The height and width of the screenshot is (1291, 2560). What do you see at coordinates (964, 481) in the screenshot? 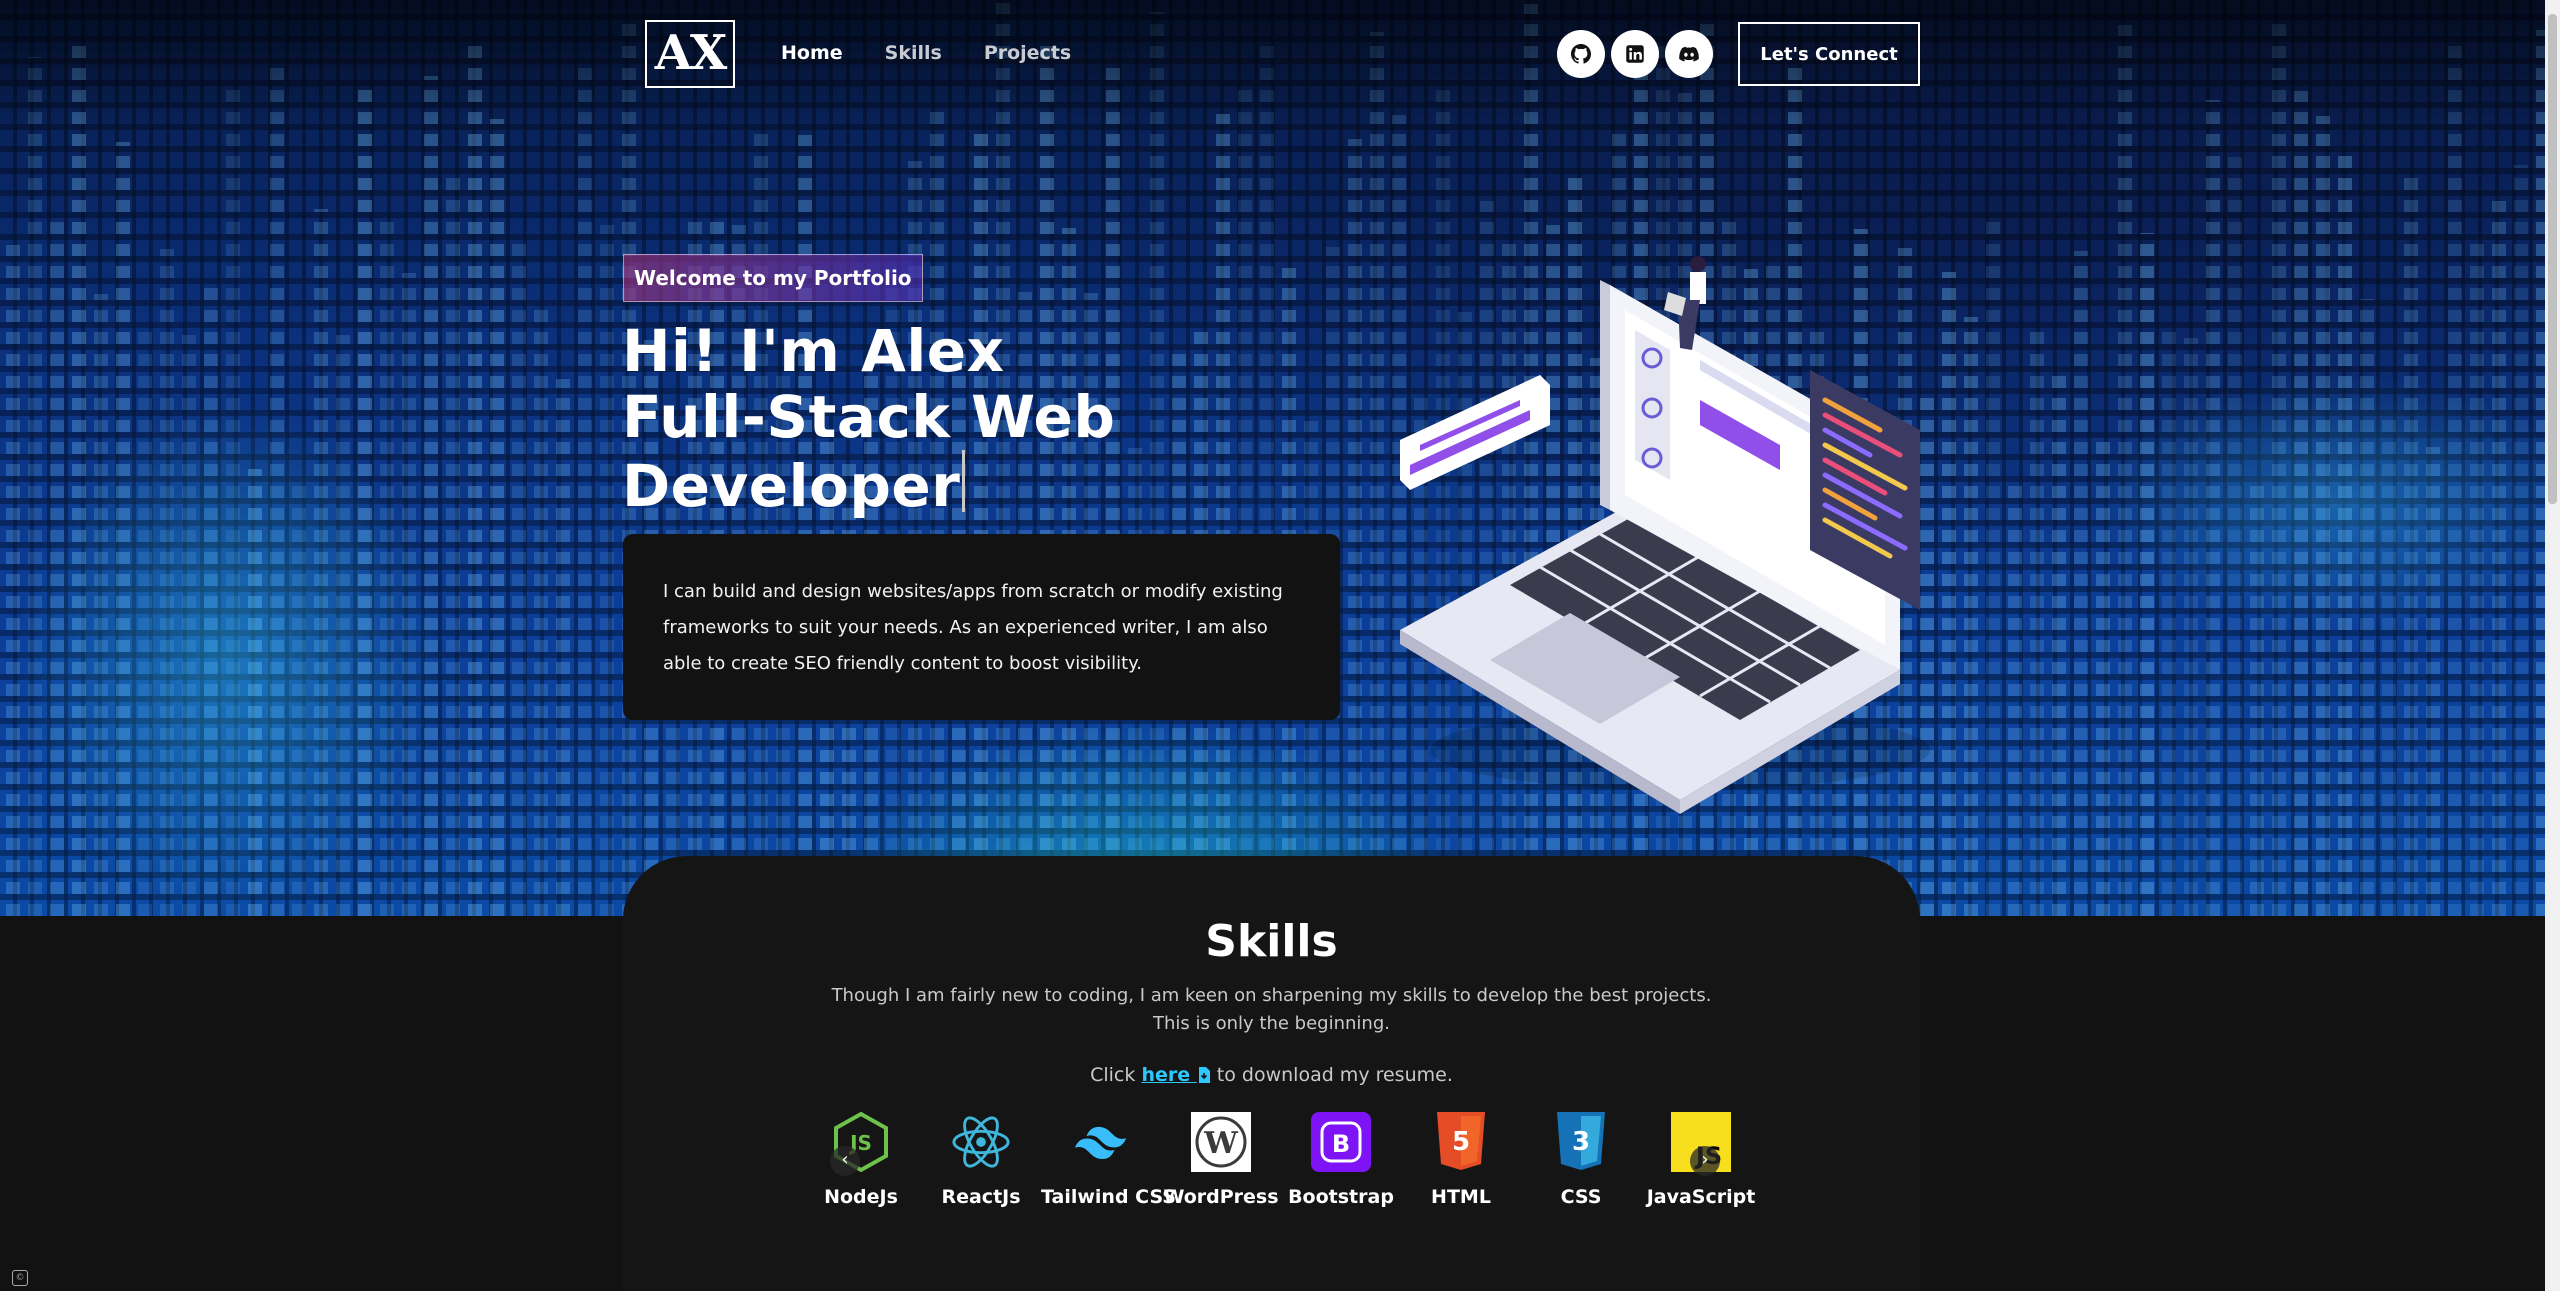
I see `typing-cursor` at bounding box center [964, 481].